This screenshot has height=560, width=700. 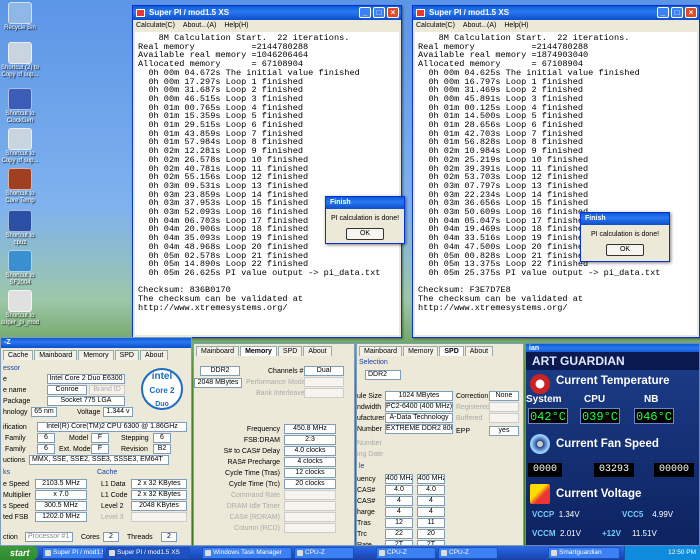 What do you see at coordinates (5, 379) in the screenshot?
I see `label-name: e` at bounding box center [5, 379].